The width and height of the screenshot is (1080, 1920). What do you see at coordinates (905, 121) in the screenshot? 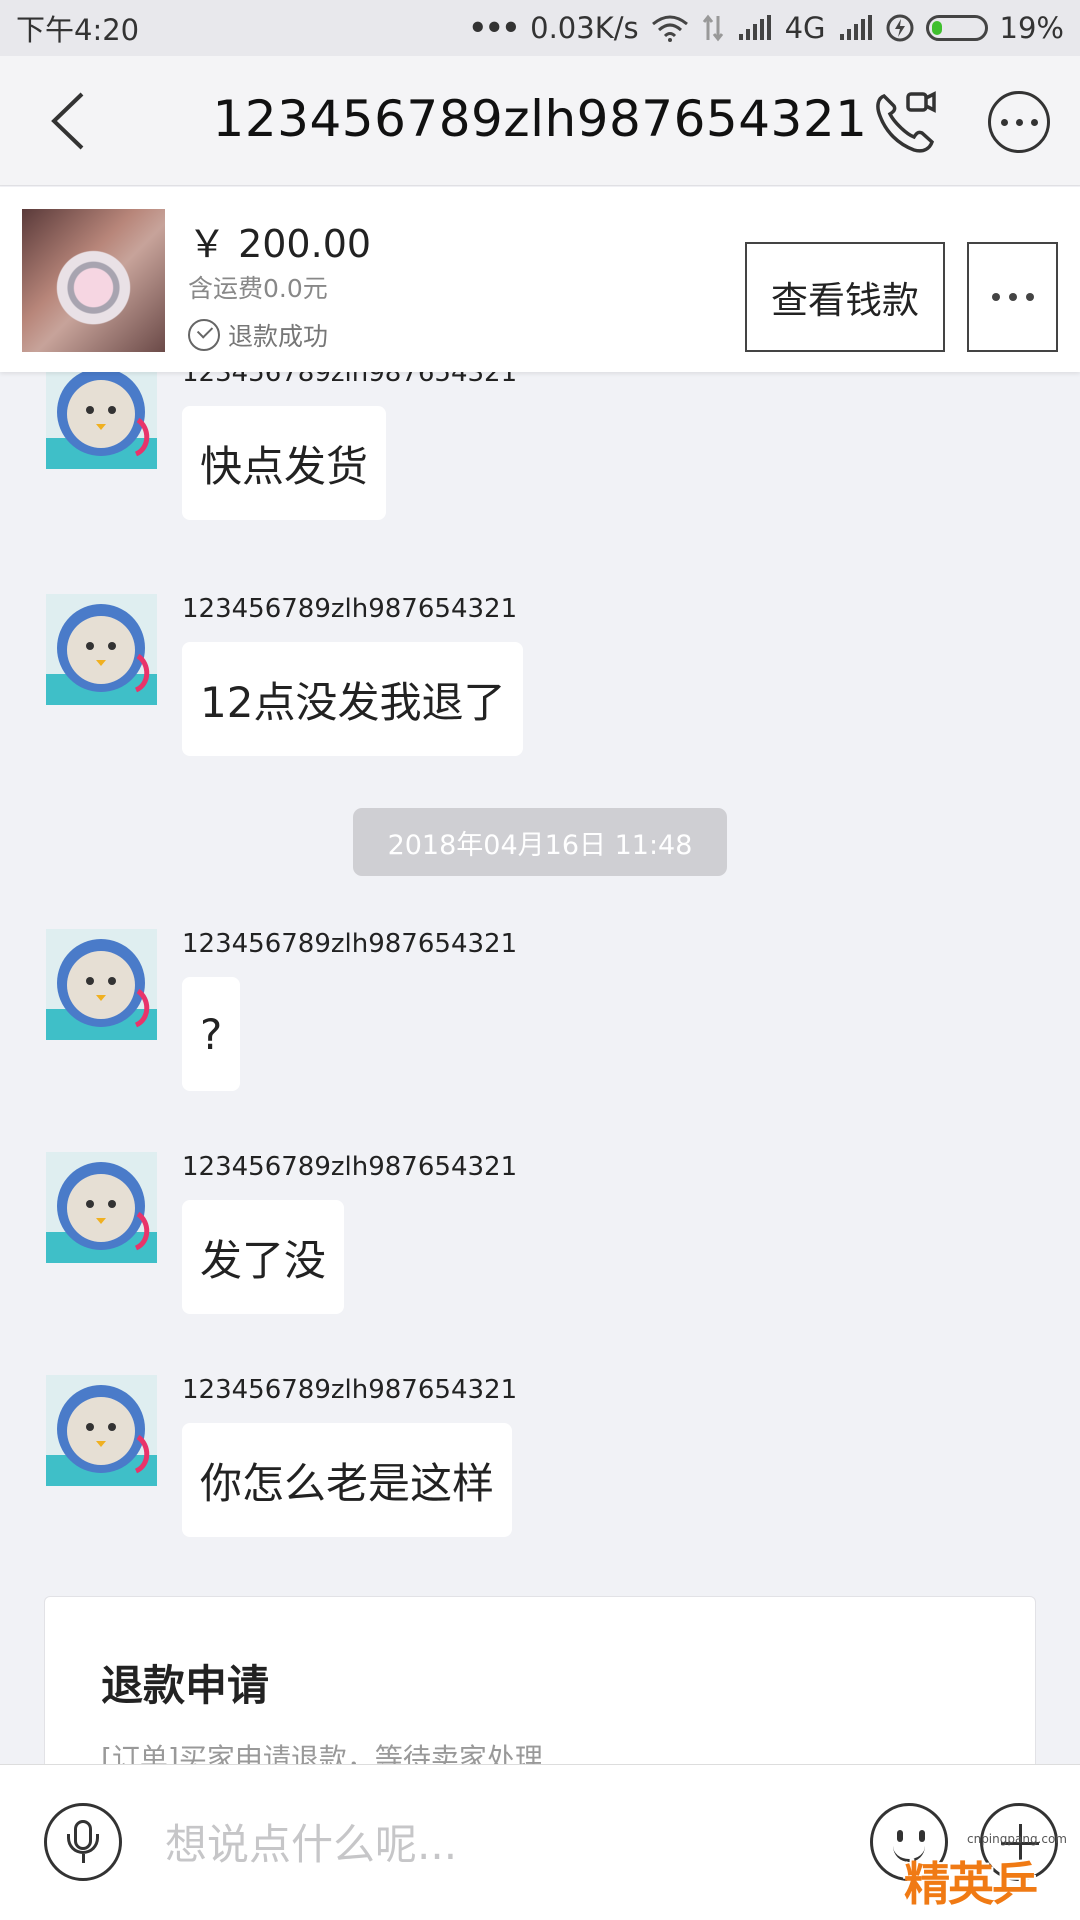
I see `phone-video-icon` at bounding box center [905, 121].